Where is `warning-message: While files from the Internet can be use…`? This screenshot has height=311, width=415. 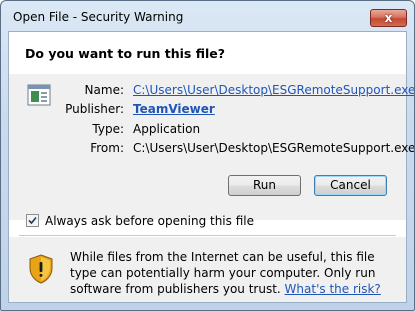 warning-message: While files from the Internet can be use… is located at coordinates (230, 273).